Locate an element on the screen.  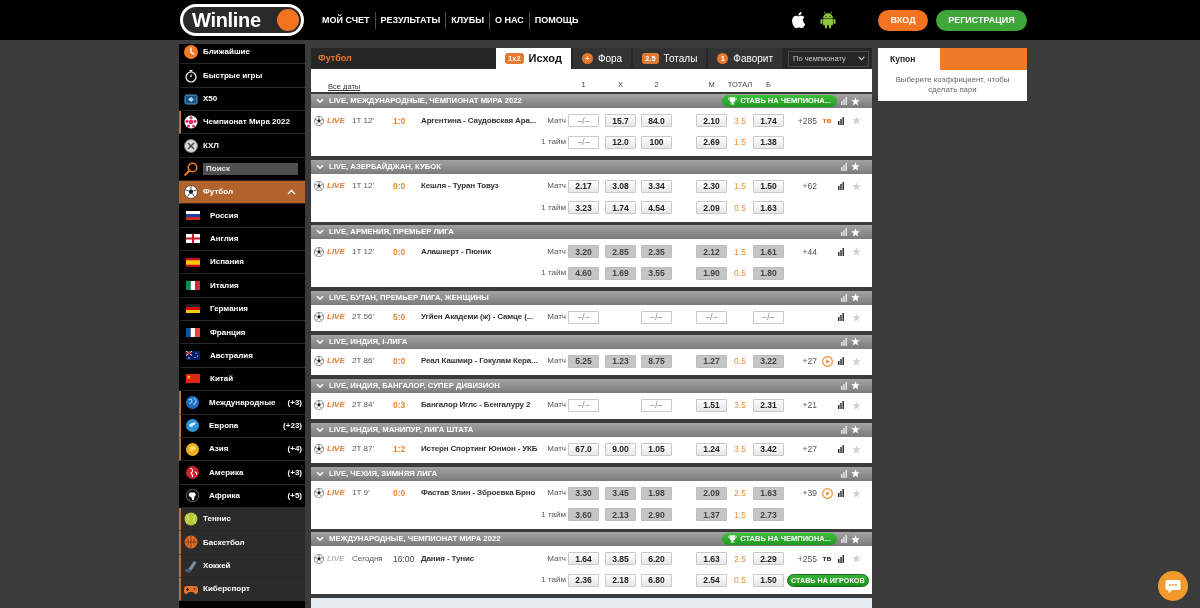
odds-button: 3.34 is located at coordinates (656, 186).